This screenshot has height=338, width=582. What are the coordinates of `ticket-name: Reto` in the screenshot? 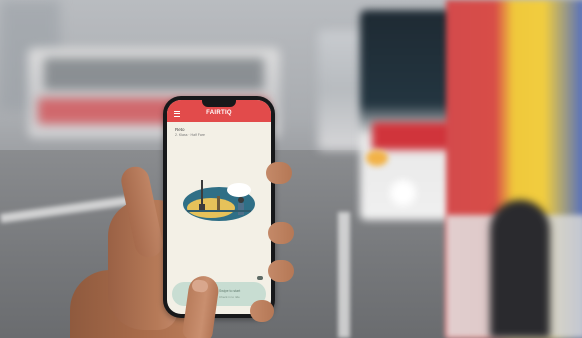 It's located at (180, 129).